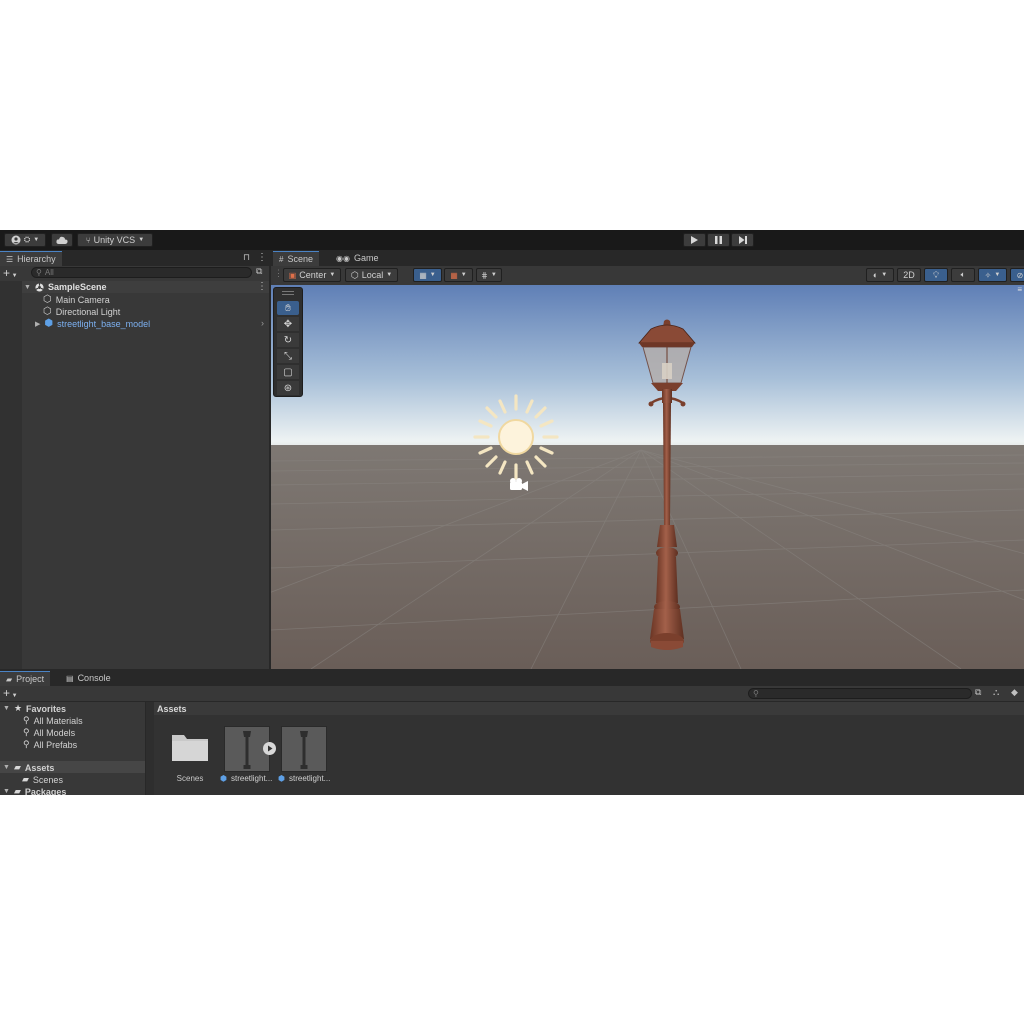  I want to click on scale-tool-button: ⤡, so click(288, 356).